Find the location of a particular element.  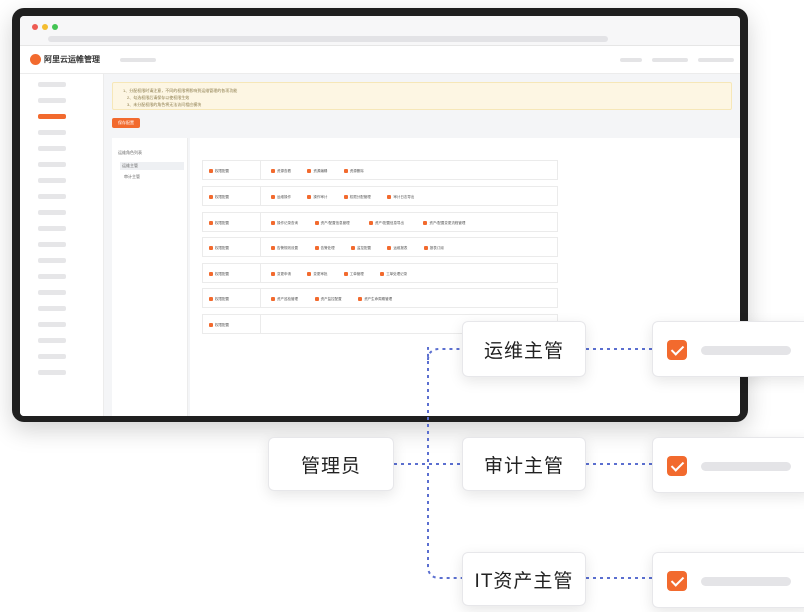

permission-item-label: 审计日志导出 is located at coordinates (404, 197).